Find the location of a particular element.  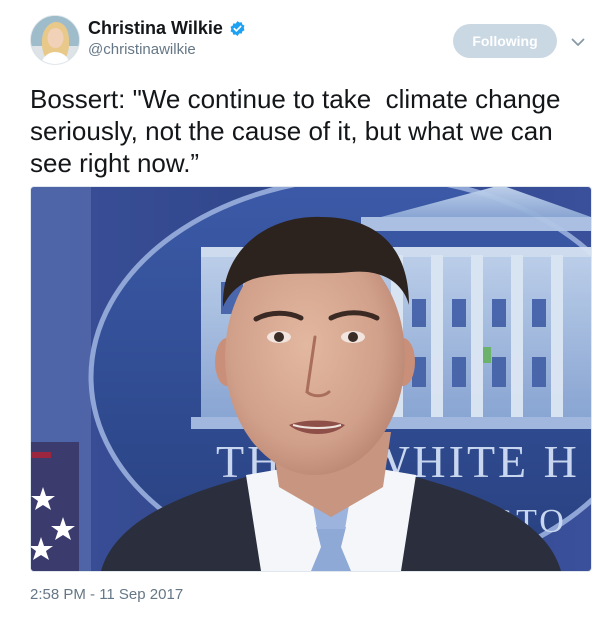

tweet-timestamp: 2:58 PM - 11 Sep 2017 is located at coordinates (106, 595).